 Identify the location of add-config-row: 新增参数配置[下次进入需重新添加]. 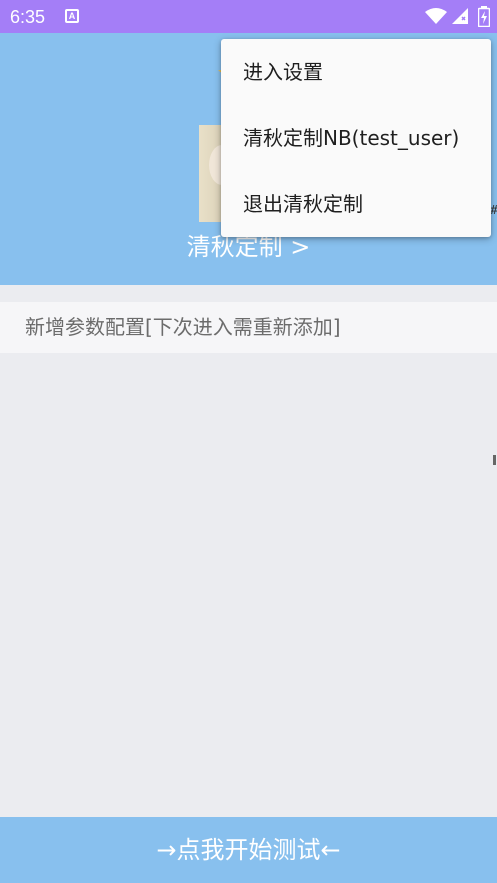
(248, 327).